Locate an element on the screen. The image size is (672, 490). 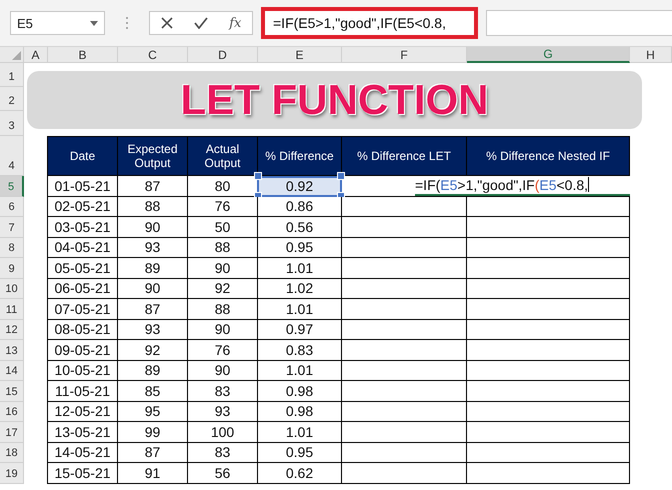
row-header: 3 is located at coordinates (12, 123).